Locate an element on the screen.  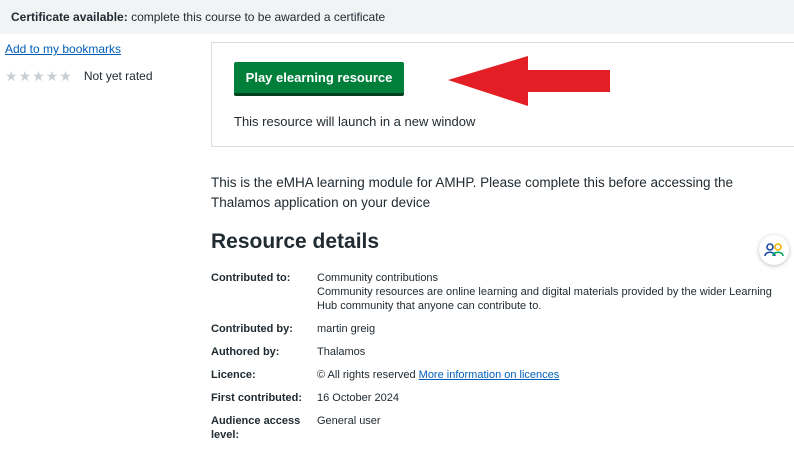
resource-details-title: Resource details is located at coordinates (295, 241).